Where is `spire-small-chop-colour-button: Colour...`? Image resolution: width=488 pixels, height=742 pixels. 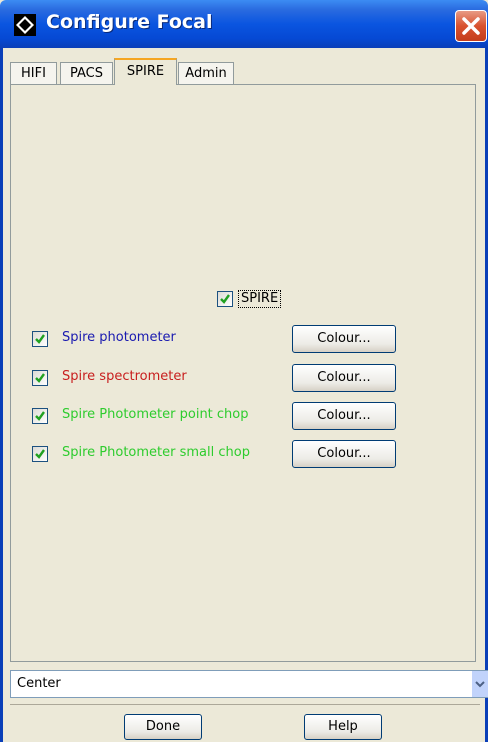
spire-small-chop-colour-button: Colour... is located at coordinates (344, 454).